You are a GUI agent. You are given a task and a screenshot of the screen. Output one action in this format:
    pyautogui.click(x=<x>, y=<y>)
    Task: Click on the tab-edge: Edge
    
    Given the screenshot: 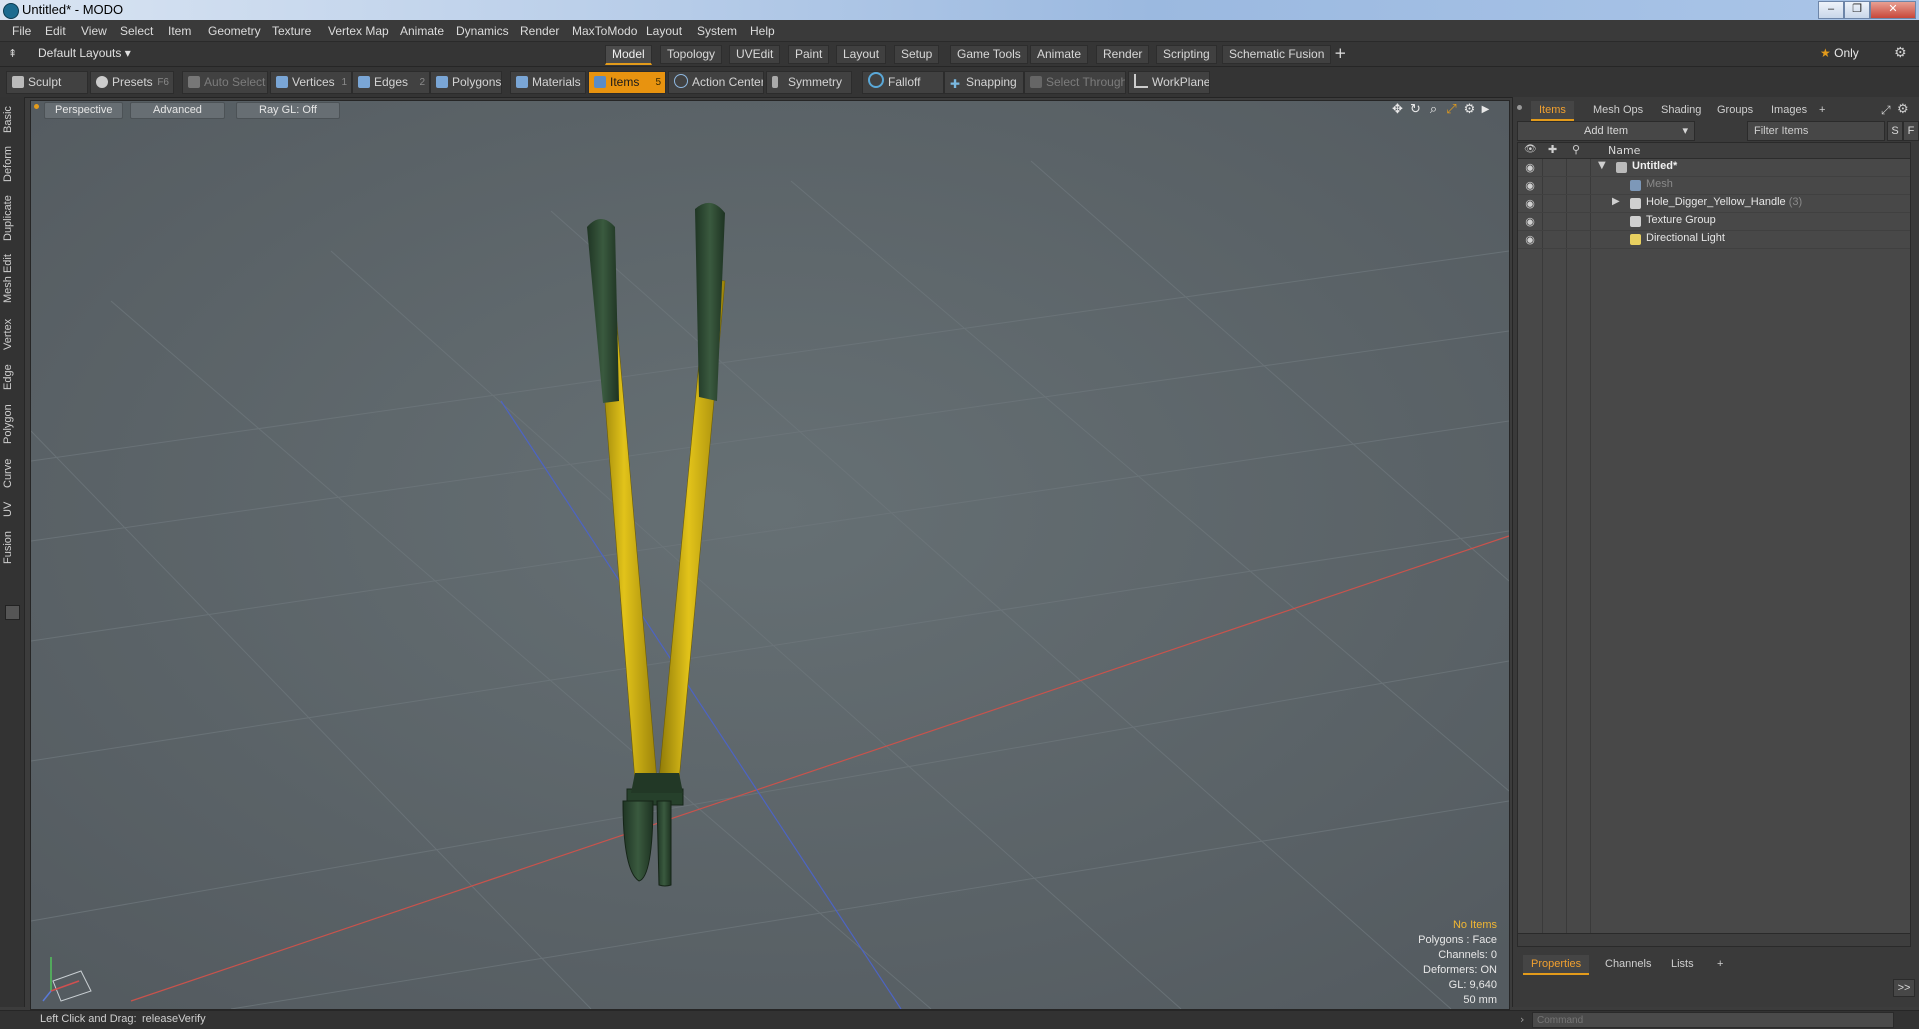 What is the action you would take?
    pyautogui.click(x=11, y=377)
    